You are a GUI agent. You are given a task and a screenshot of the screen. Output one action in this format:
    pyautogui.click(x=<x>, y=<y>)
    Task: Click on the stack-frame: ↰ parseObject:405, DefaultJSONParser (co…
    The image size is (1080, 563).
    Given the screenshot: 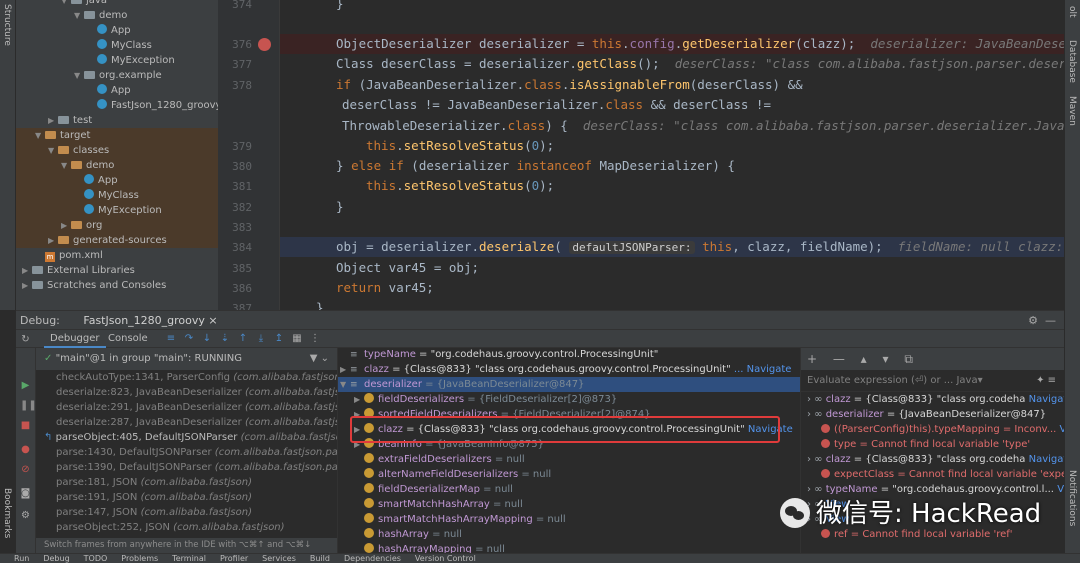 What is the action you would take?
    pyautogui.click(x=186, y=437)
    